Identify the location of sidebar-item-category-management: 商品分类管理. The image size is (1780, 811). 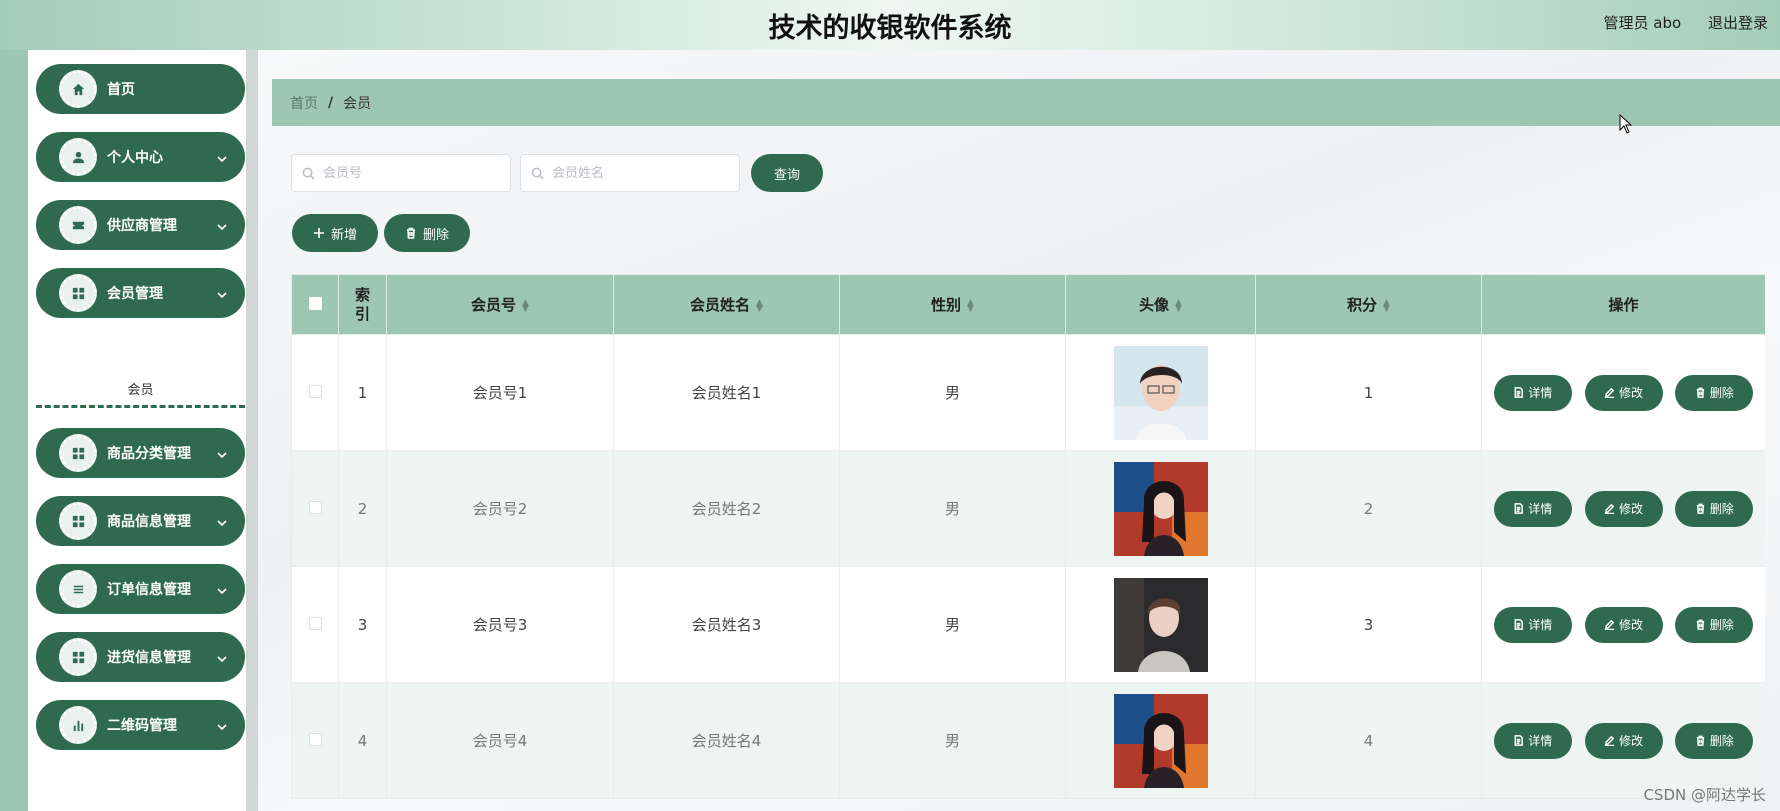
(140, 453).